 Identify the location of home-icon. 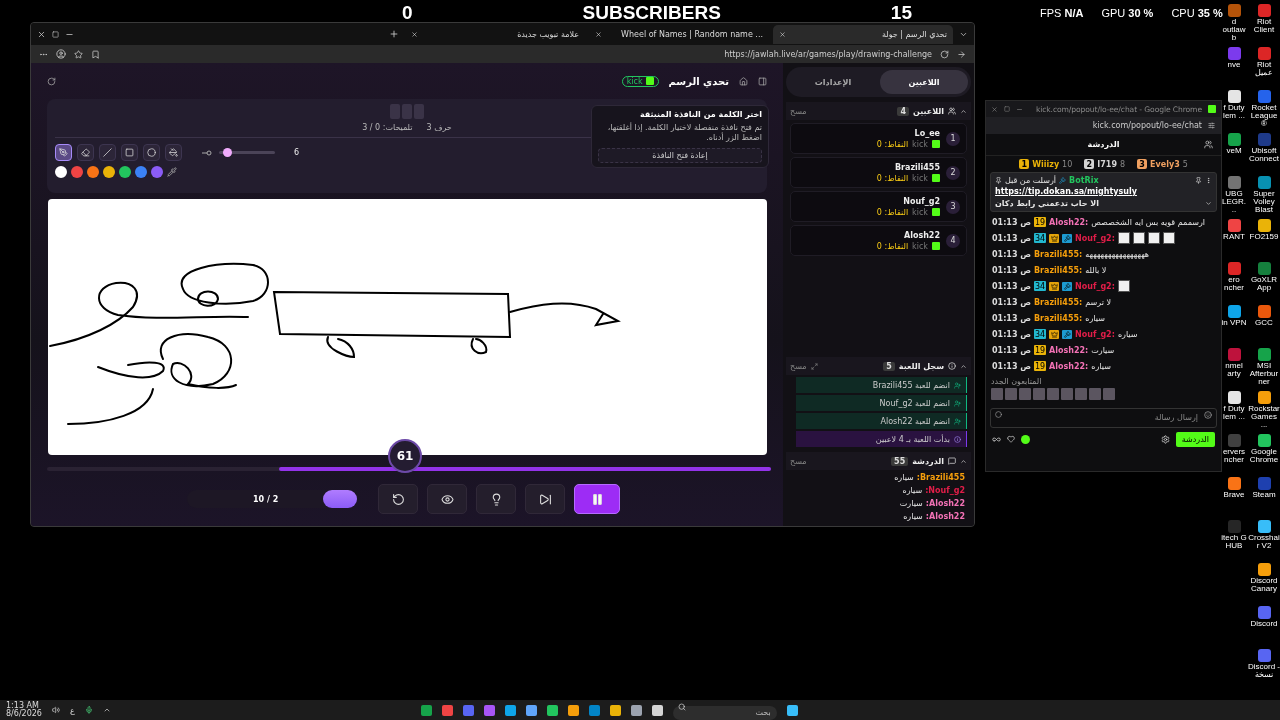
(743, 81).